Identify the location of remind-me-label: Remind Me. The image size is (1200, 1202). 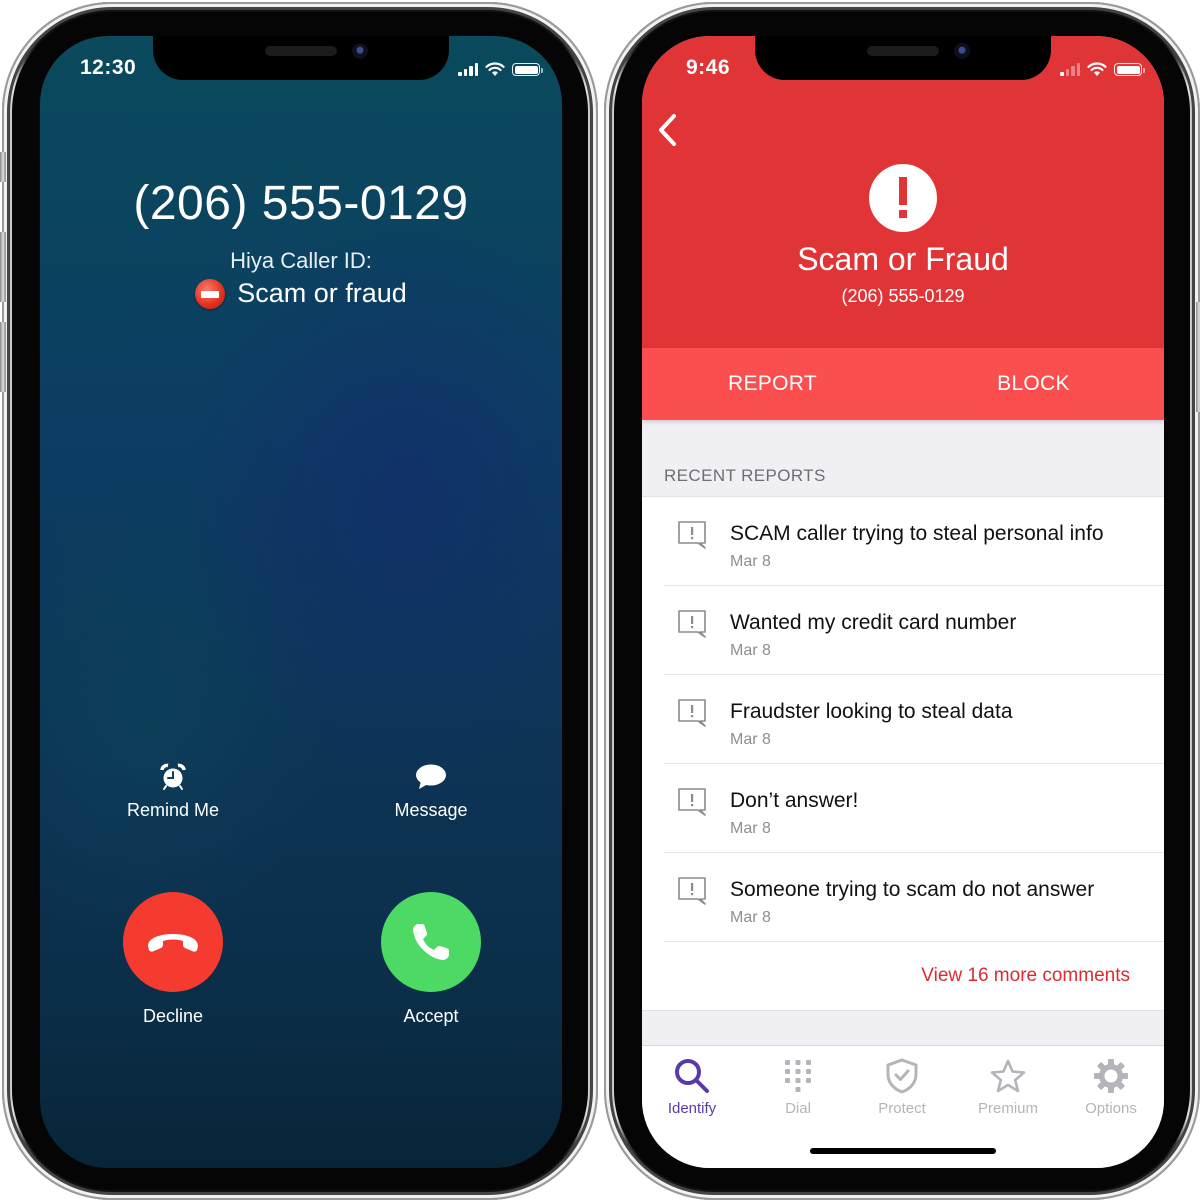
(173, 810).